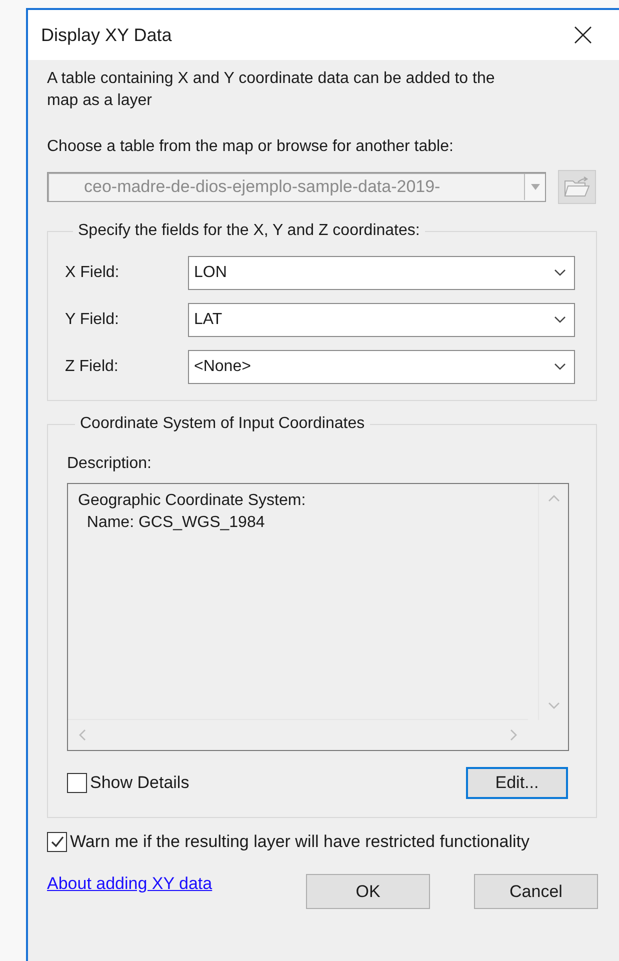 The height and width of the screenshot is (961, 619). Describe the element at coordinates (92, 367) in the screenshot. I see `field-label: Z Field:` at that location.